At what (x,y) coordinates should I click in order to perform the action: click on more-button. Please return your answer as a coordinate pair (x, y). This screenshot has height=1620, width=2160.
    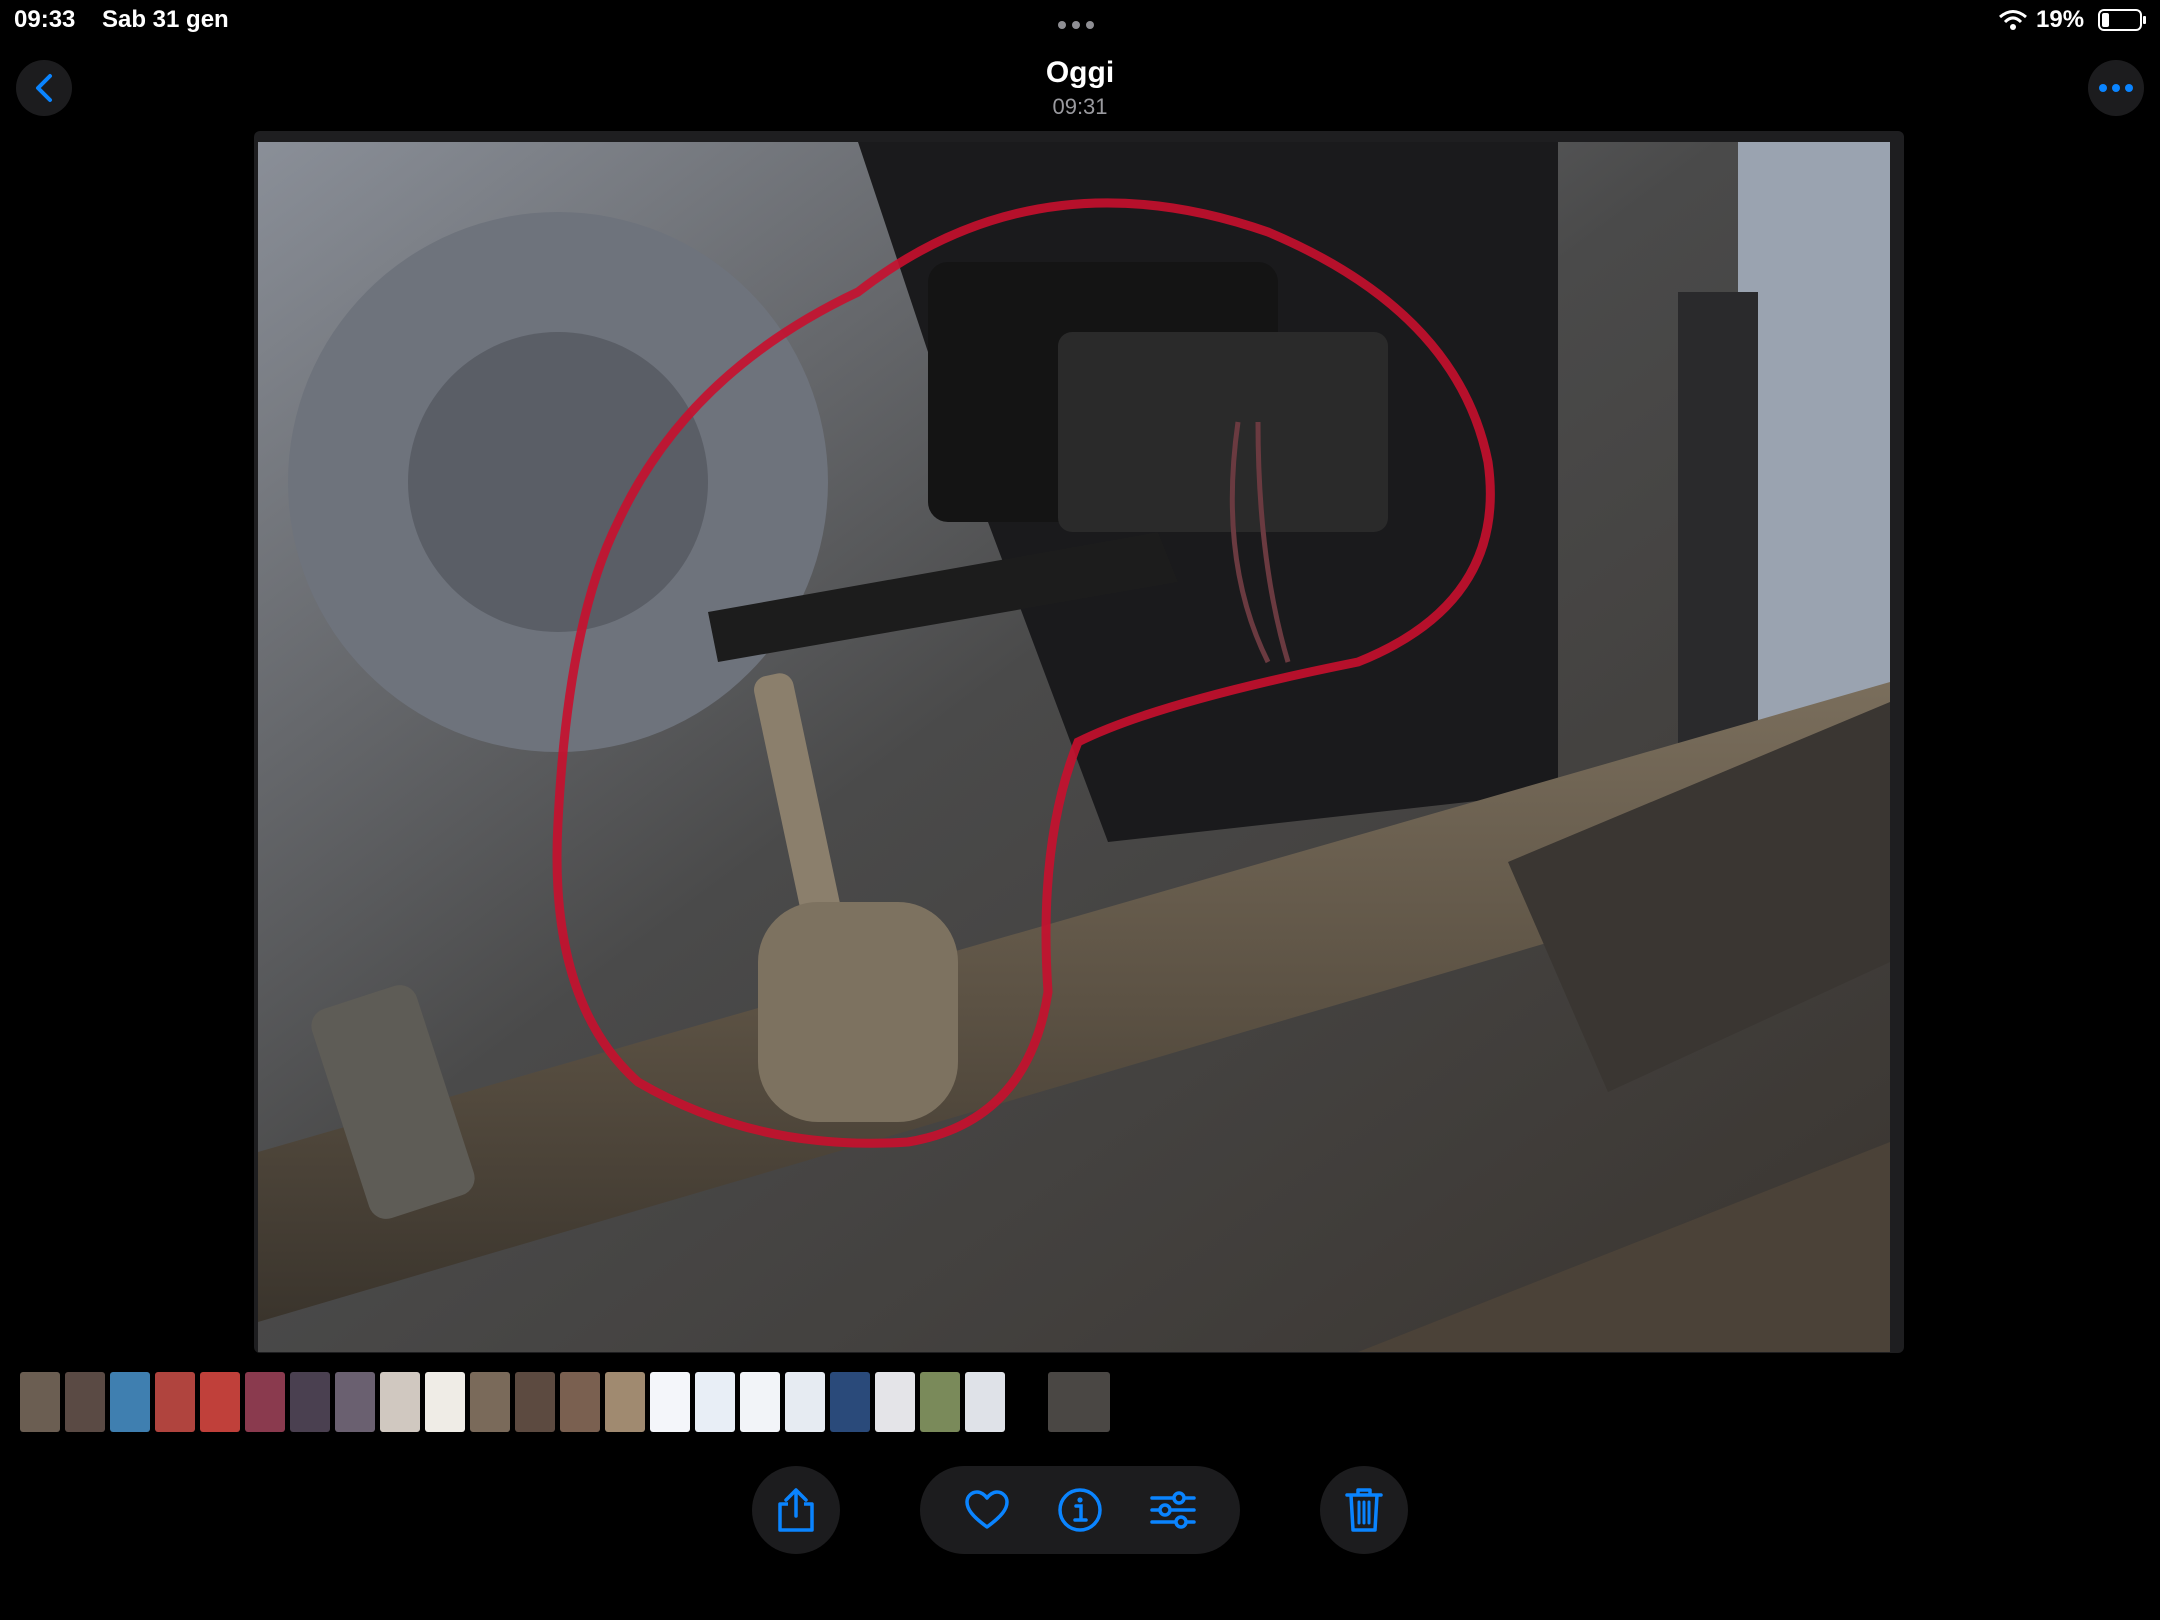
    Looking at the image, I should click on (2116, 88).